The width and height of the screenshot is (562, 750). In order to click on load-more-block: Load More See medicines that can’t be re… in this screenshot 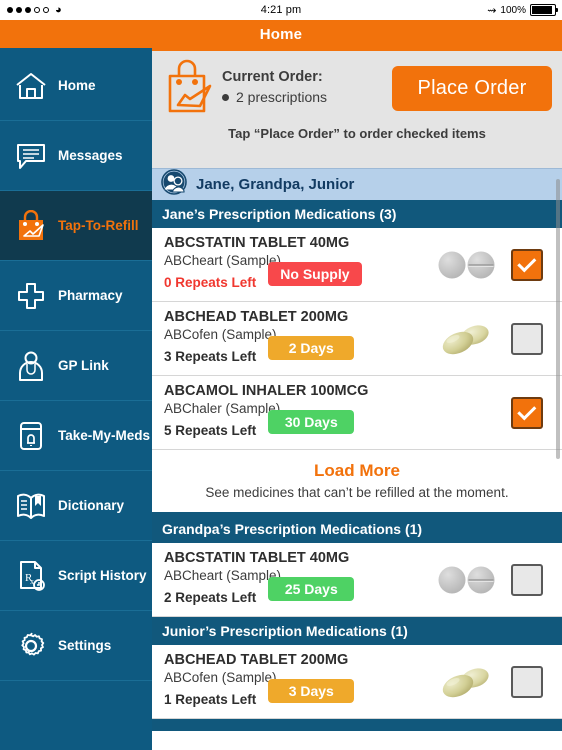, I will do `click(357, 482)`.